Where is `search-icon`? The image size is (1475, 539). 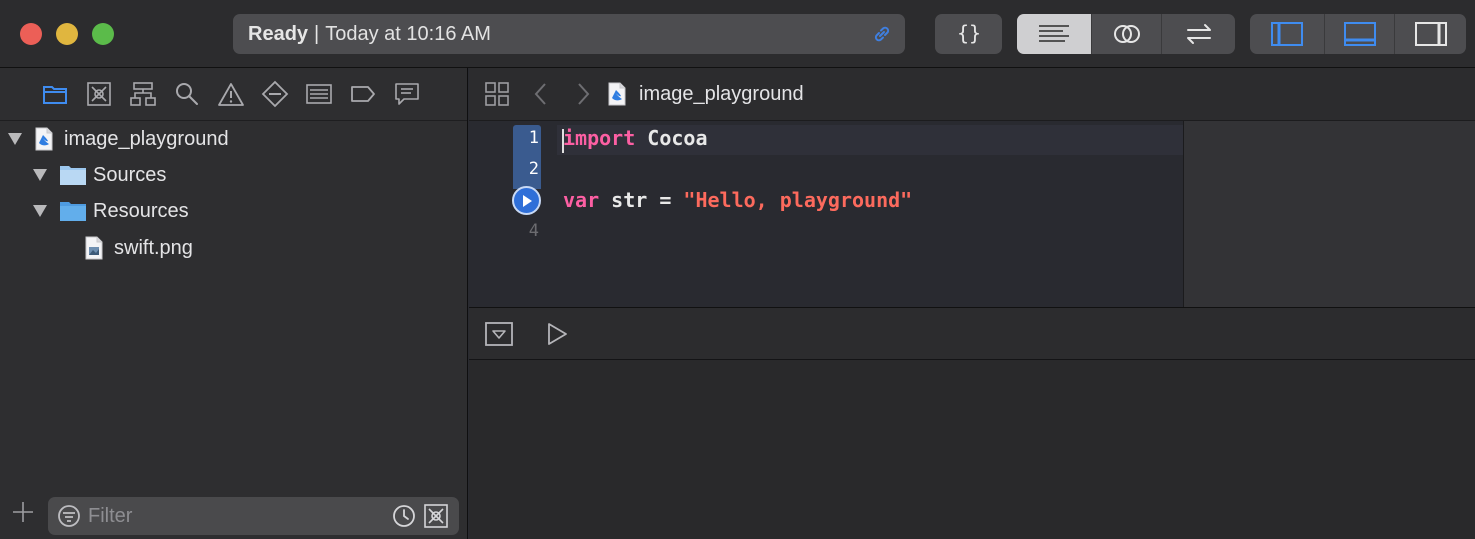
search-icon is located at coordinates (187, 94).